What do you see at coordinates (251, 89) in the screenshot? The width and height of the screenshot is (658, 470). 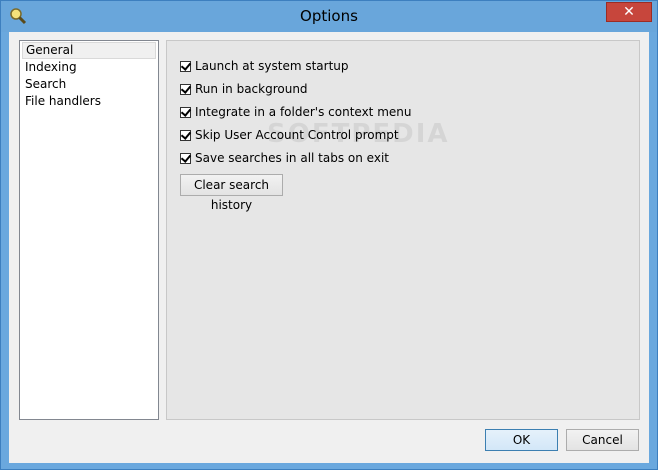 I see `option-label: Run in background` at bounding box center [251, 89].